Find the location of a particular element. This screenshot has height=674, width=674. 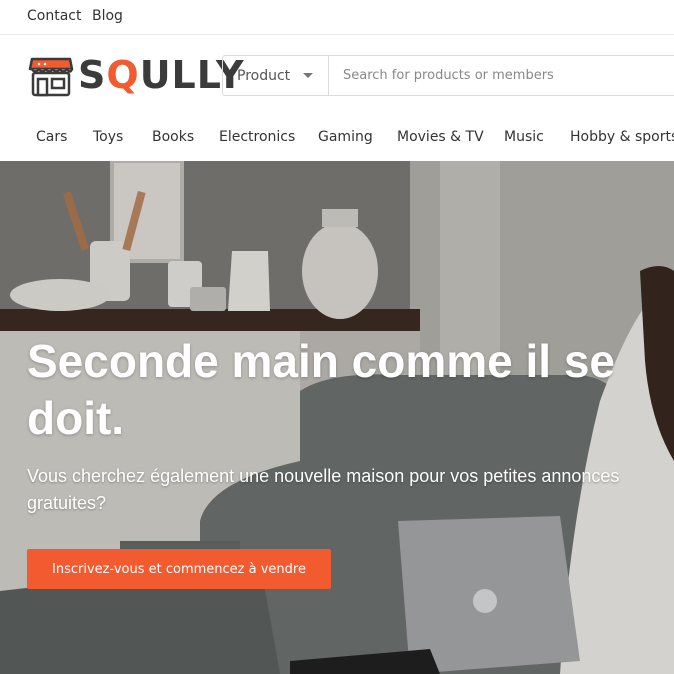

category-hobby-sports: Hobby & sports is located at coordinates (622, 137).